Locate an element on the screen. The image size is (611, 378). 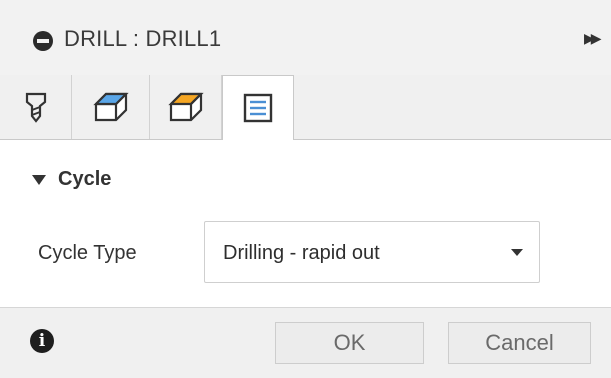
collapse-triangle-icon is located at coordinates (39, 179).